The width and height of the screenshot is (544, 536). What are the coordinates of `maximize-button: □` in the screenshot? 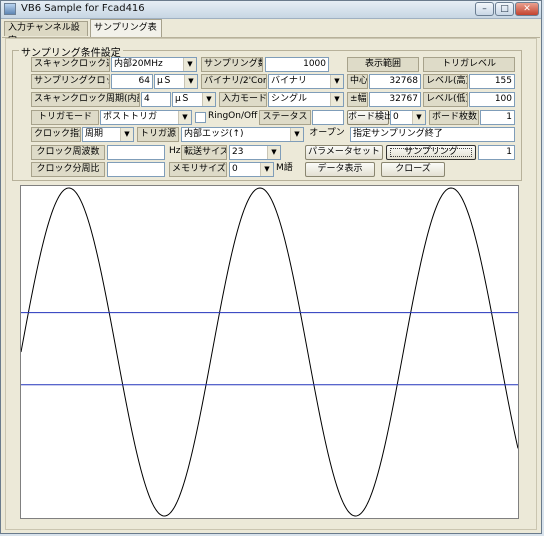 It's located at (504, 9).